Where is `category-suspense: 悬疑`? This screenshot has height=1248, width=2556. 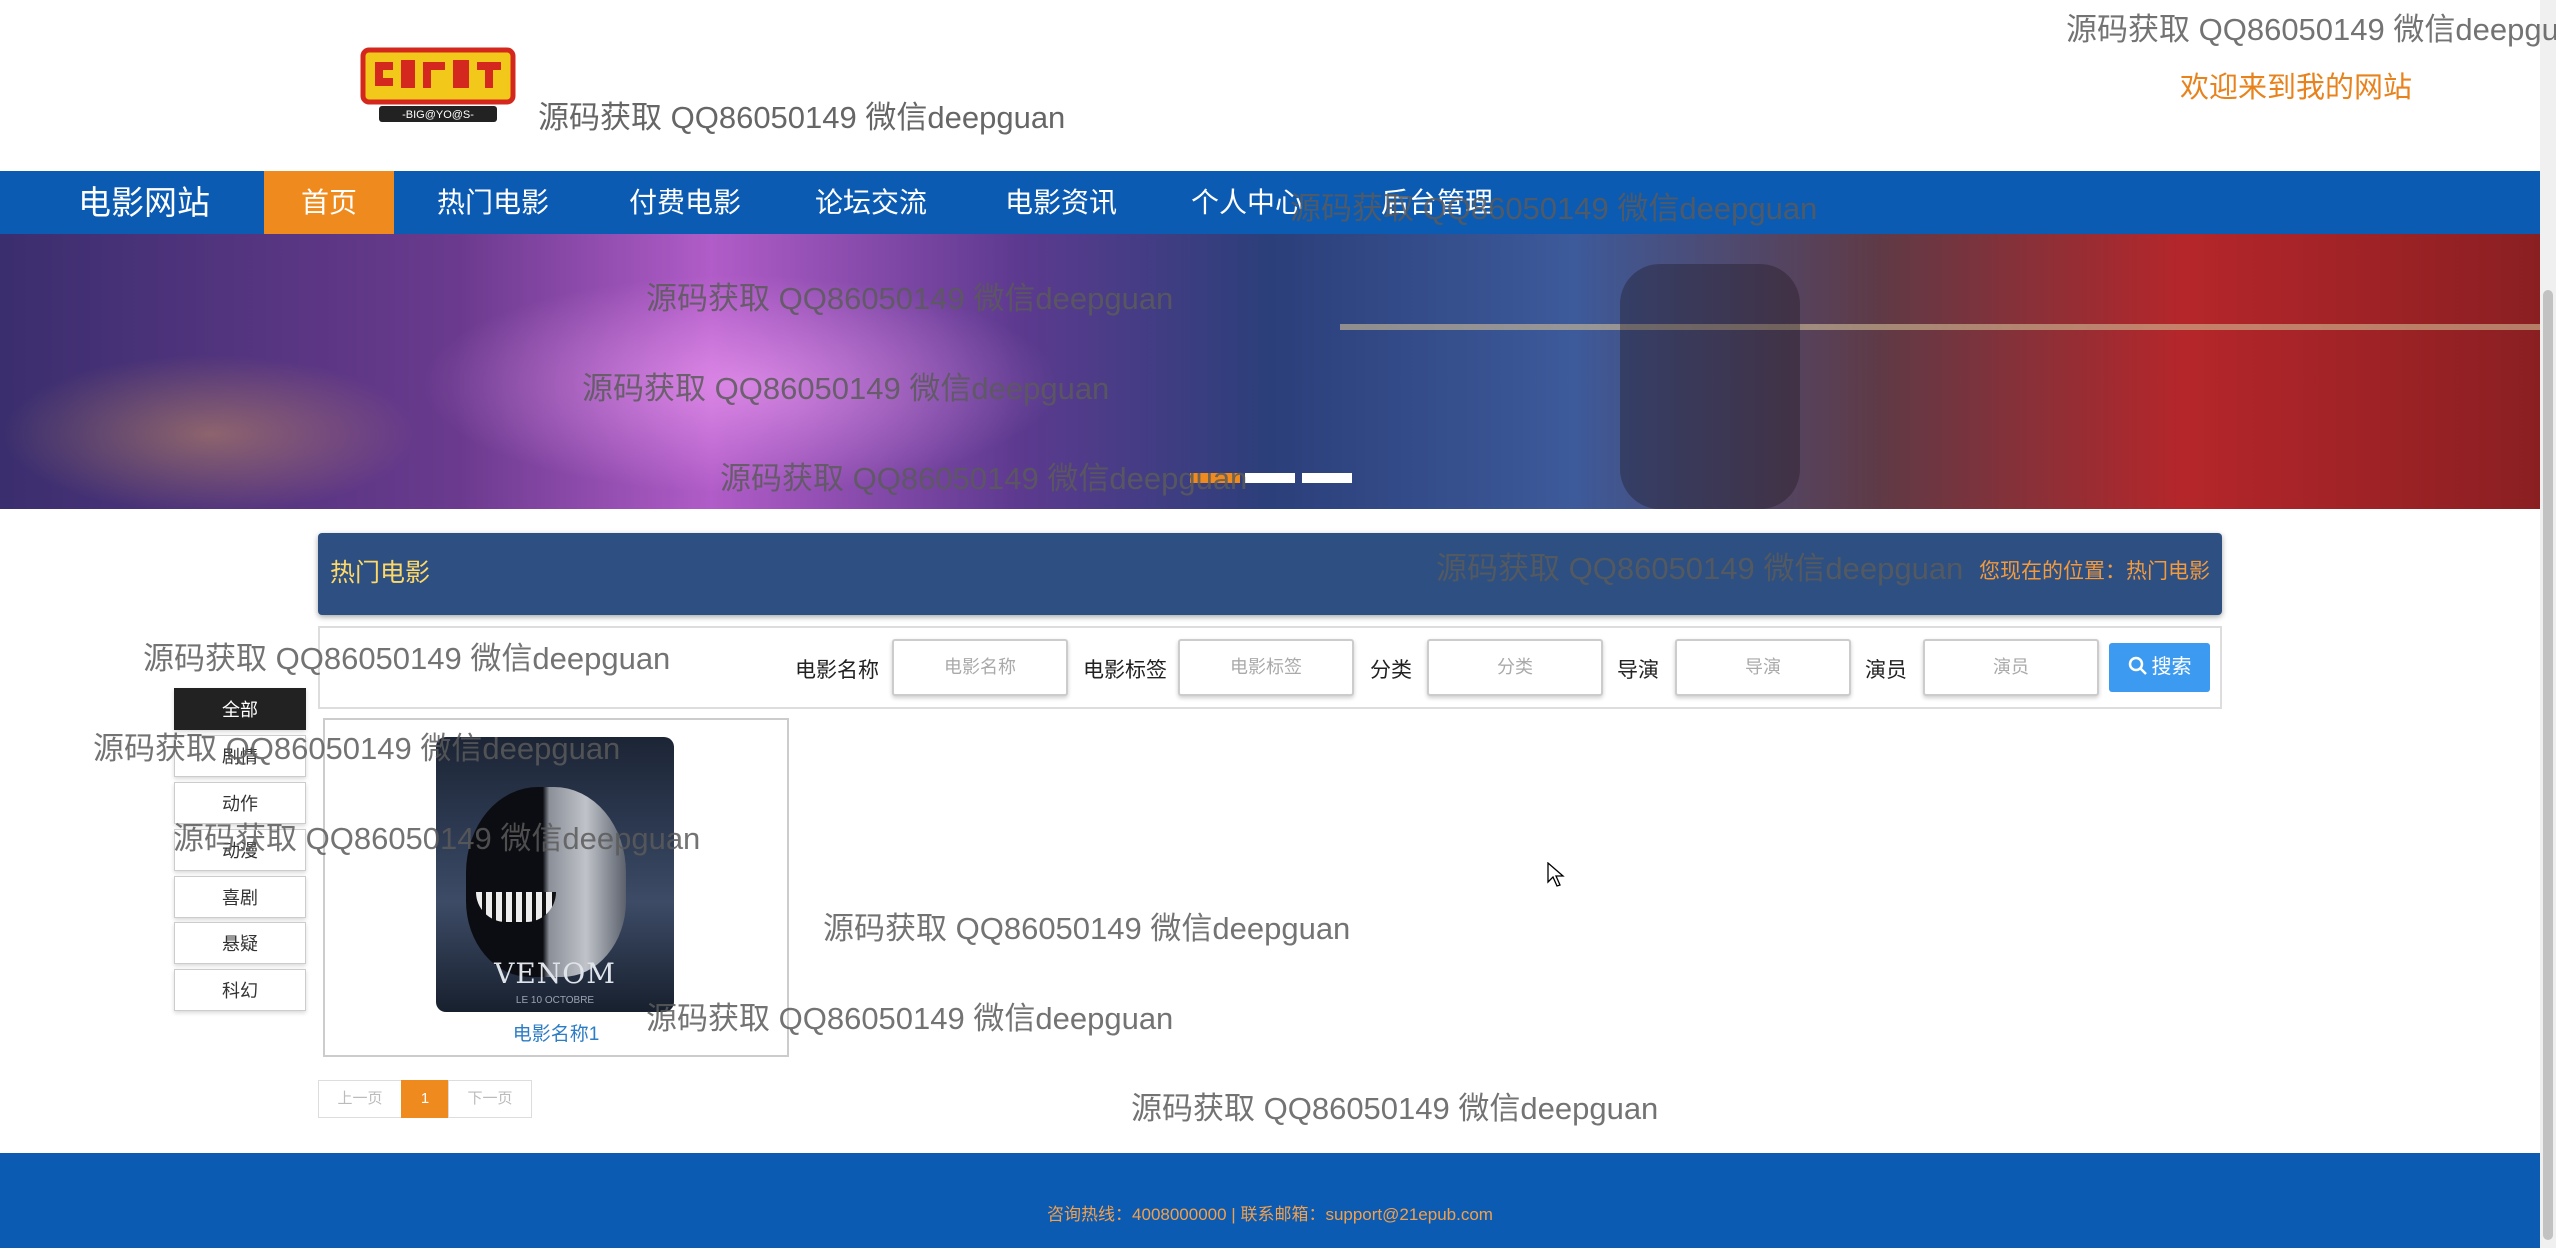
category-suspense: 悬疑 is located at coordinates (240, 943).